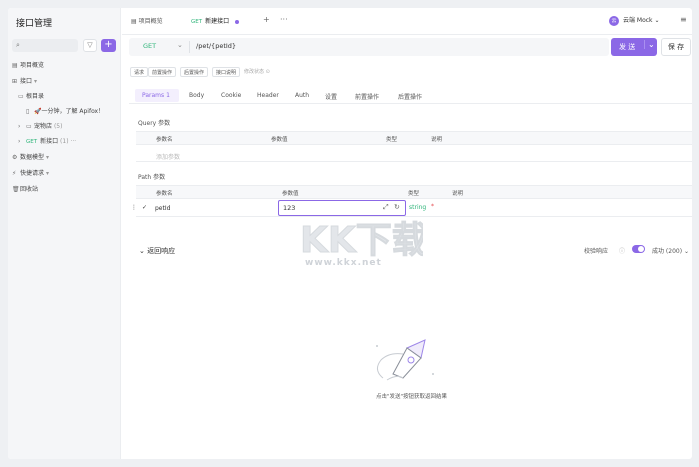 Image resolution: width=699 pixels, height=467 pixels. I want to click on trash-icon: 🗑, so click(16, 189).